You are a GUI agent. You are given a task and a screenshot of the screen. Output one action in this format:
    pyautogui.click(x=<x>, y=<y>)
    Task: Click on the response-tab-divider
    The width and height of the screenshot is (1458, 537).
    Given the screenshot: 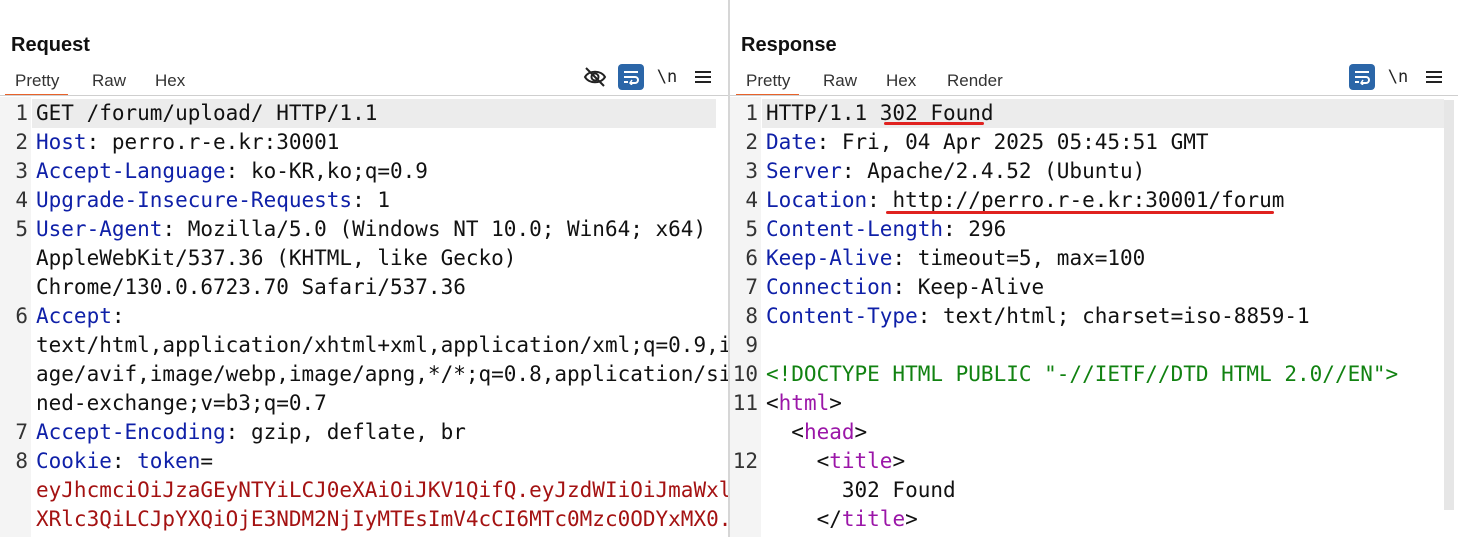 What is the action you would take?
    pyautogui.click(x=1094, y=95)
    